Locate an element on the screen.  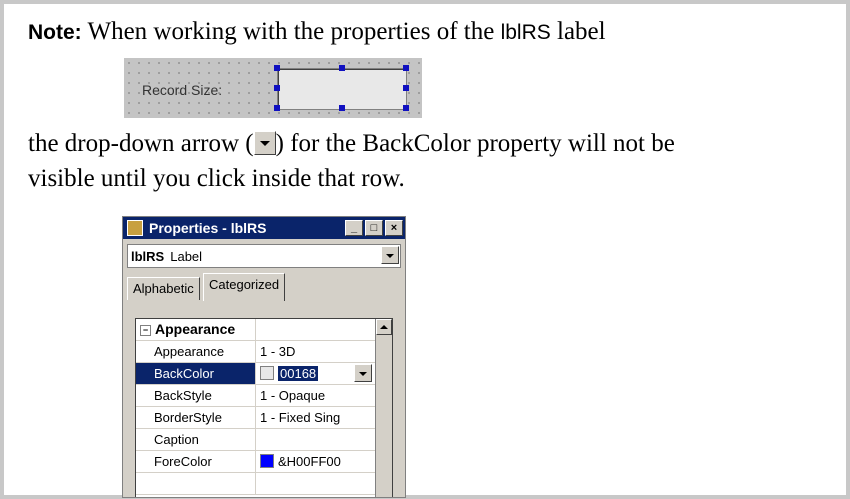
property-row: BorderStyle 1 - Fixed Sing is located at coordinates (256, 418).